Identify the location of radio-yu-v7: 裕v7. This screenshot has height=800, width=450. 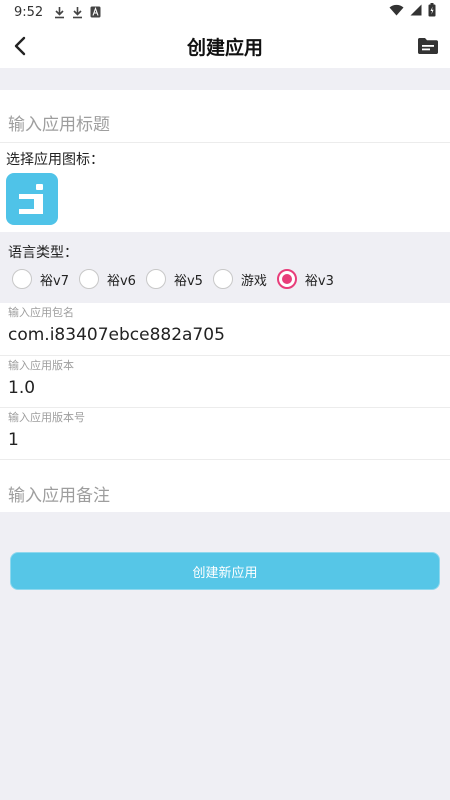
(42, 279).